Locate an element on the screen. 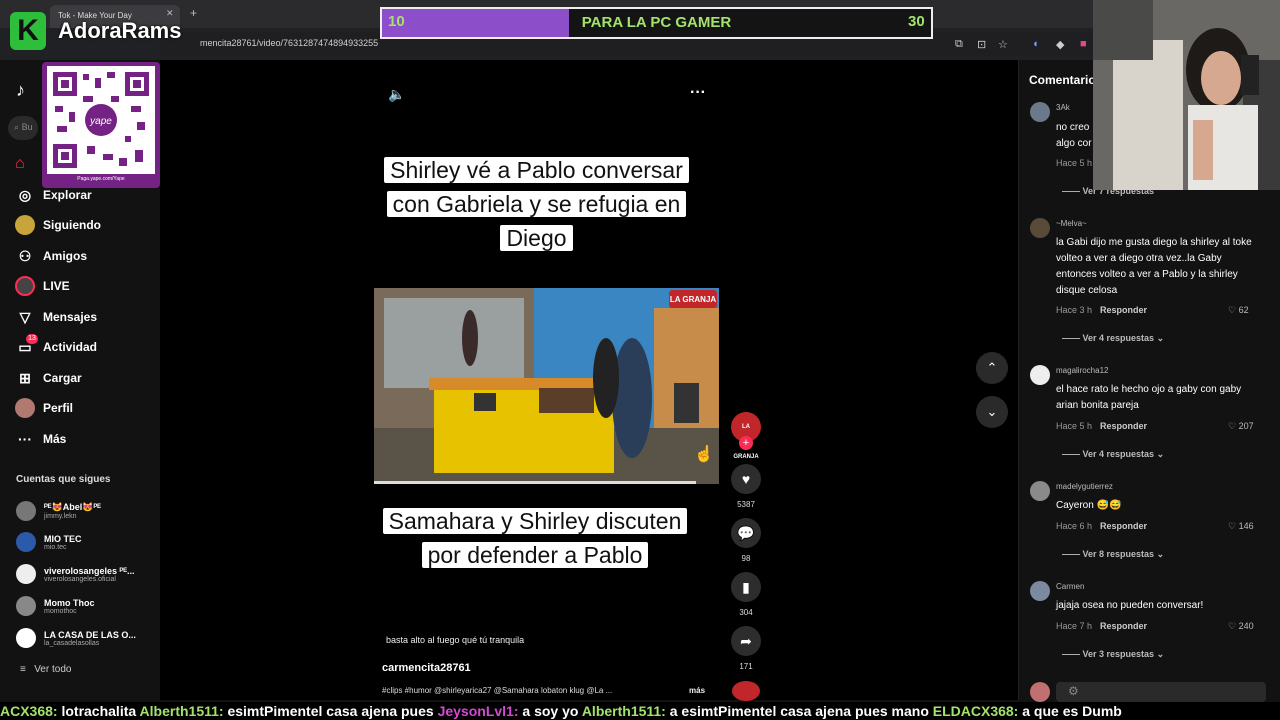 This screenshot has width=1280, height=720. previous-video-button: ⌃ is located at coordinates (992, 368).